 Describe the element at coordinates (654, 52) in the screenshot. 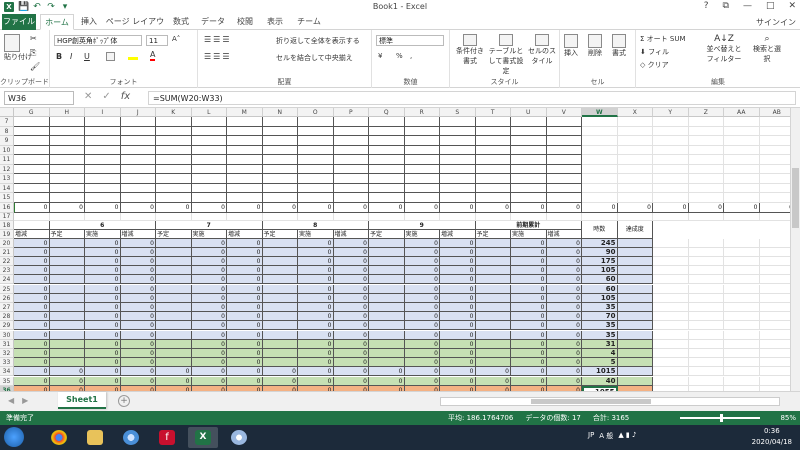

I see `fill-button: ⬇ フィル` at that location.